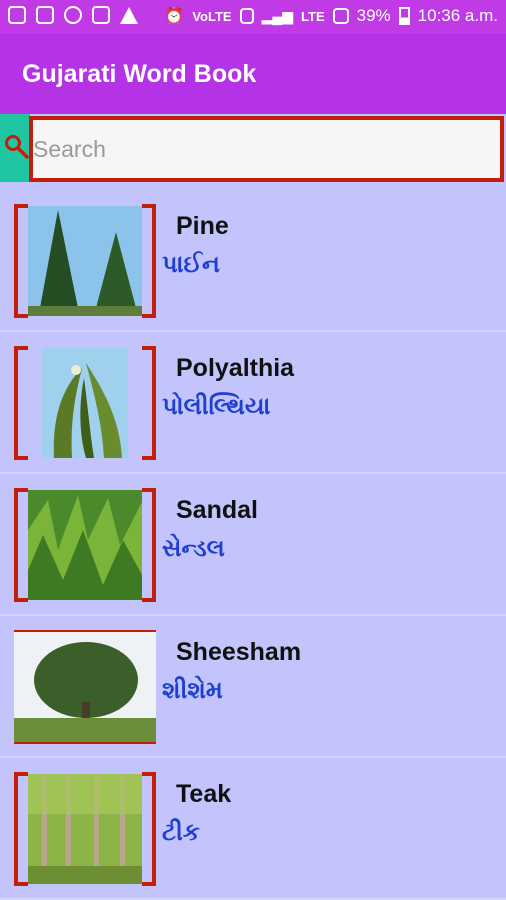 Image resolution: width=506 pixels, height=900 pixels. What do you see at coordinates (277, 15) in the screenshot?
I see `signal-icon: ▂▄▆` at bounding box center [277, 15].